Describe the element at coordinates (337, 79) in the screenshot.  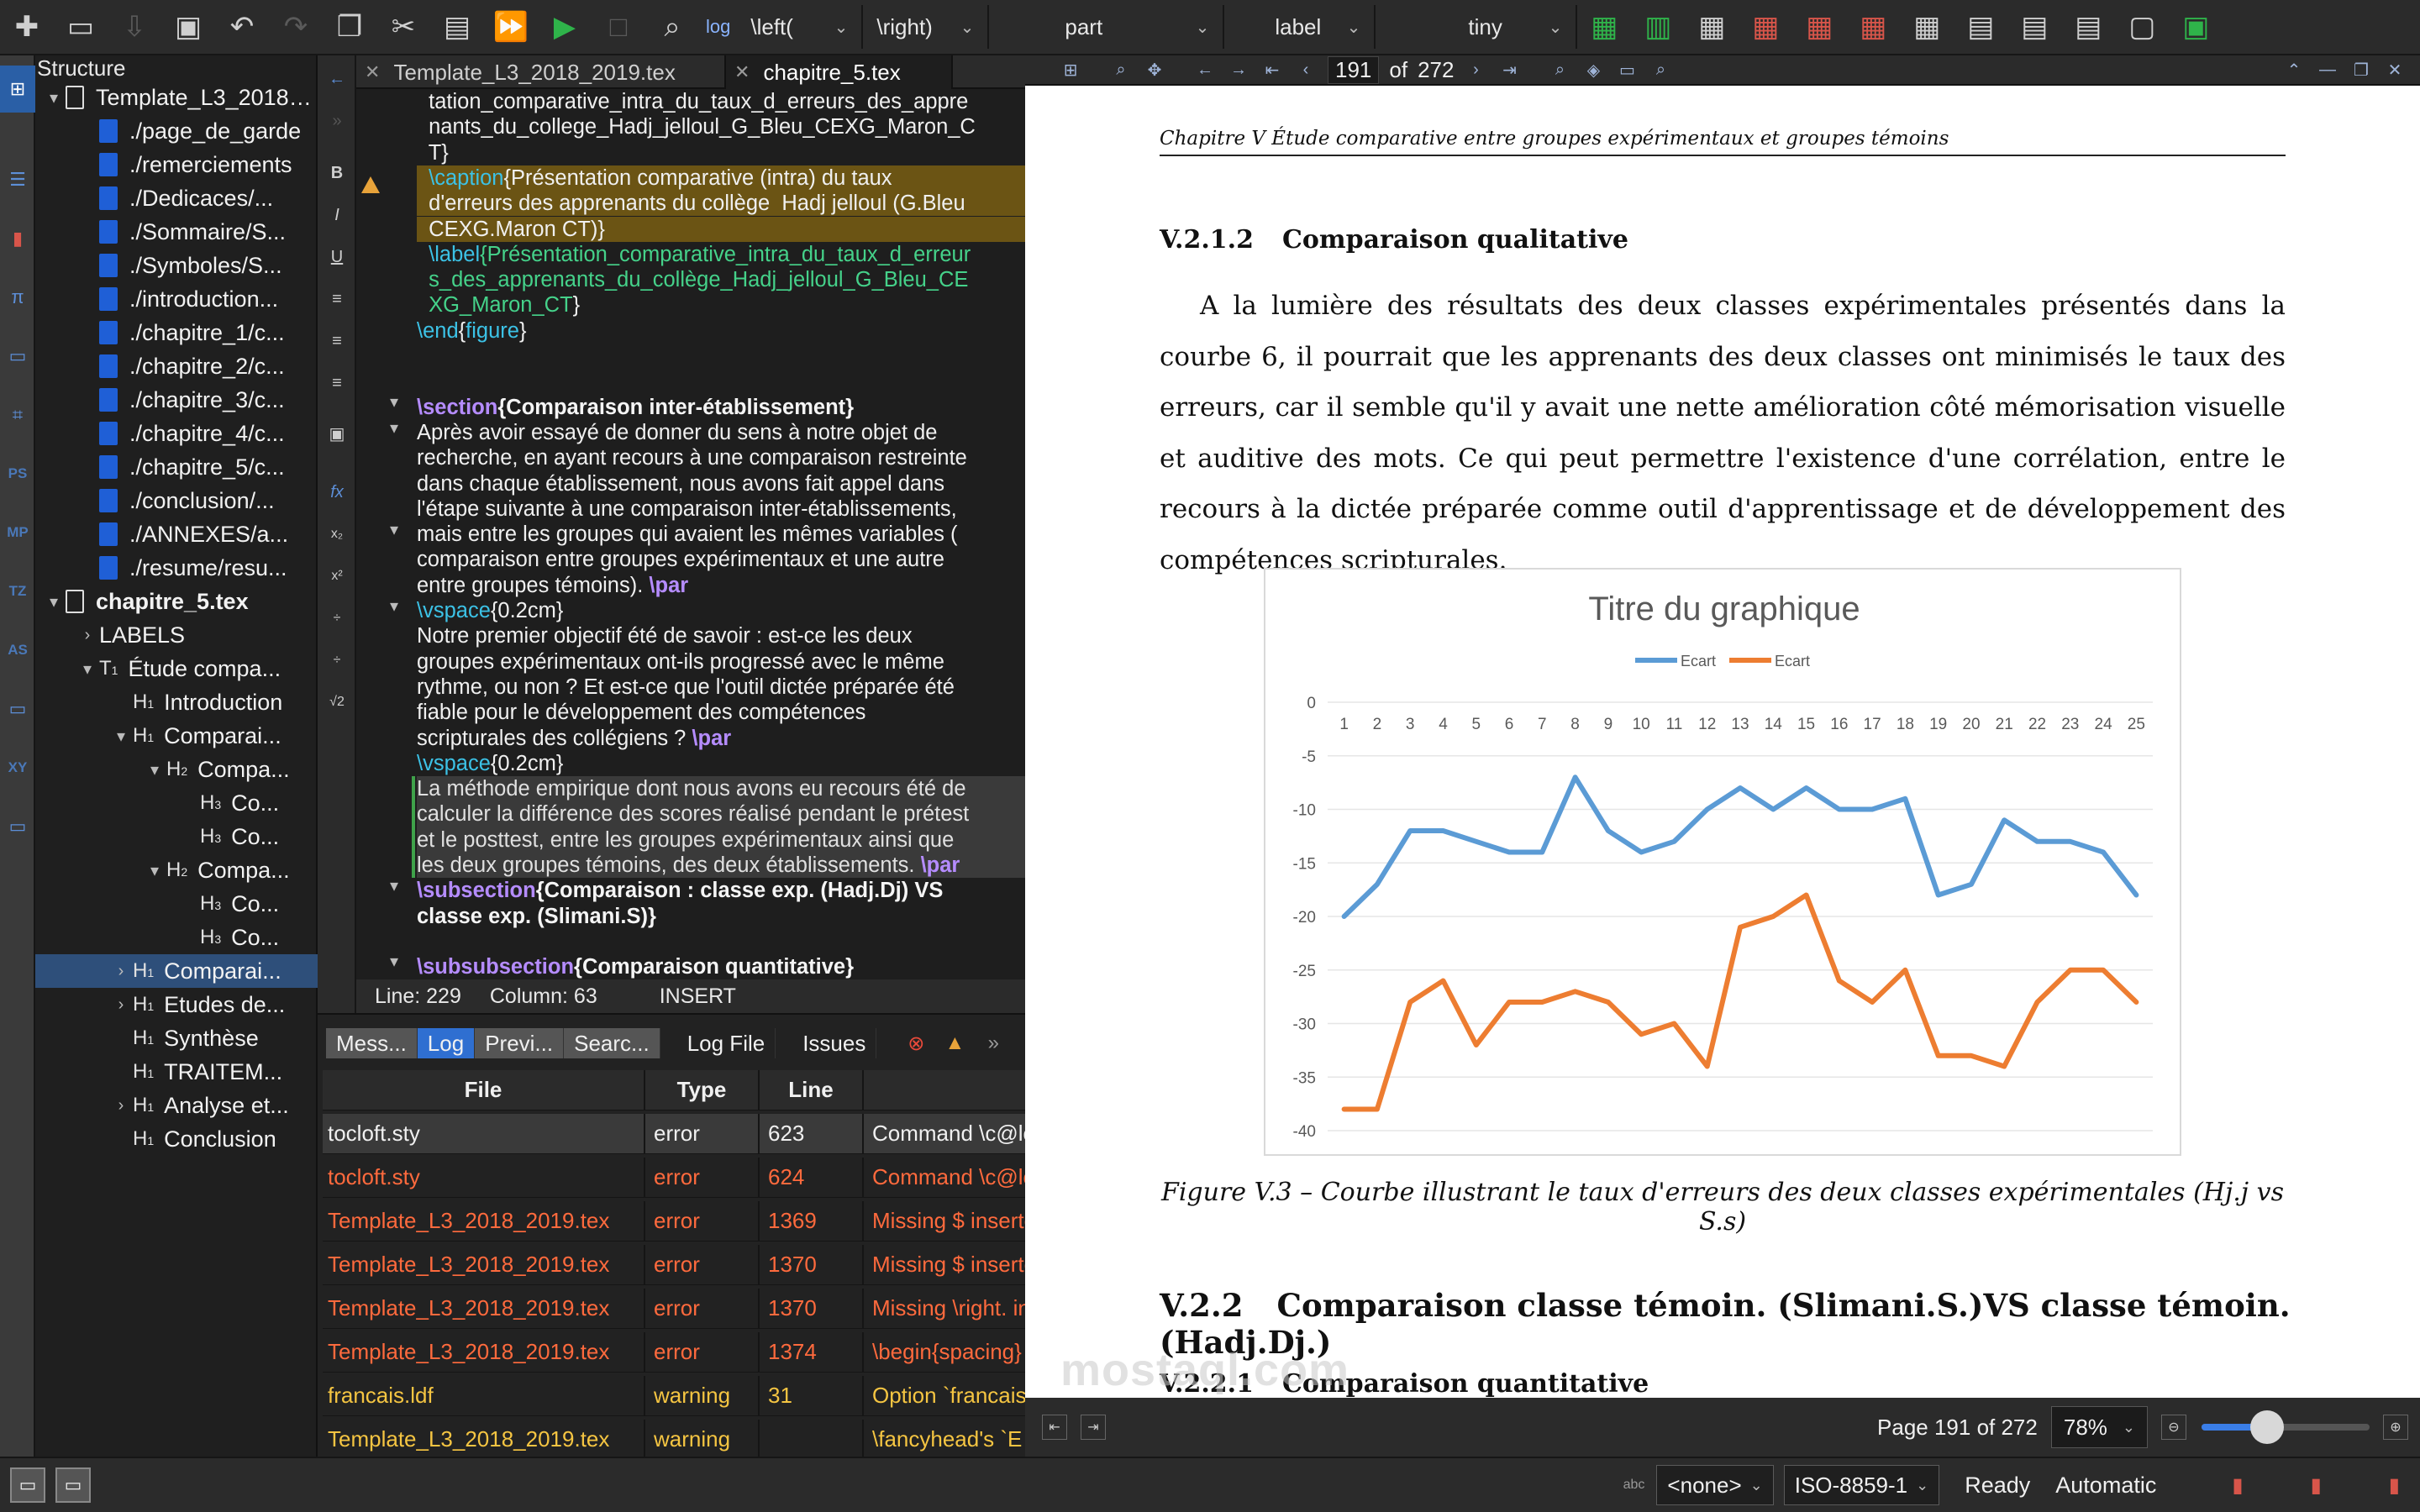
I see `arrow-left-icon: ←` at that location.